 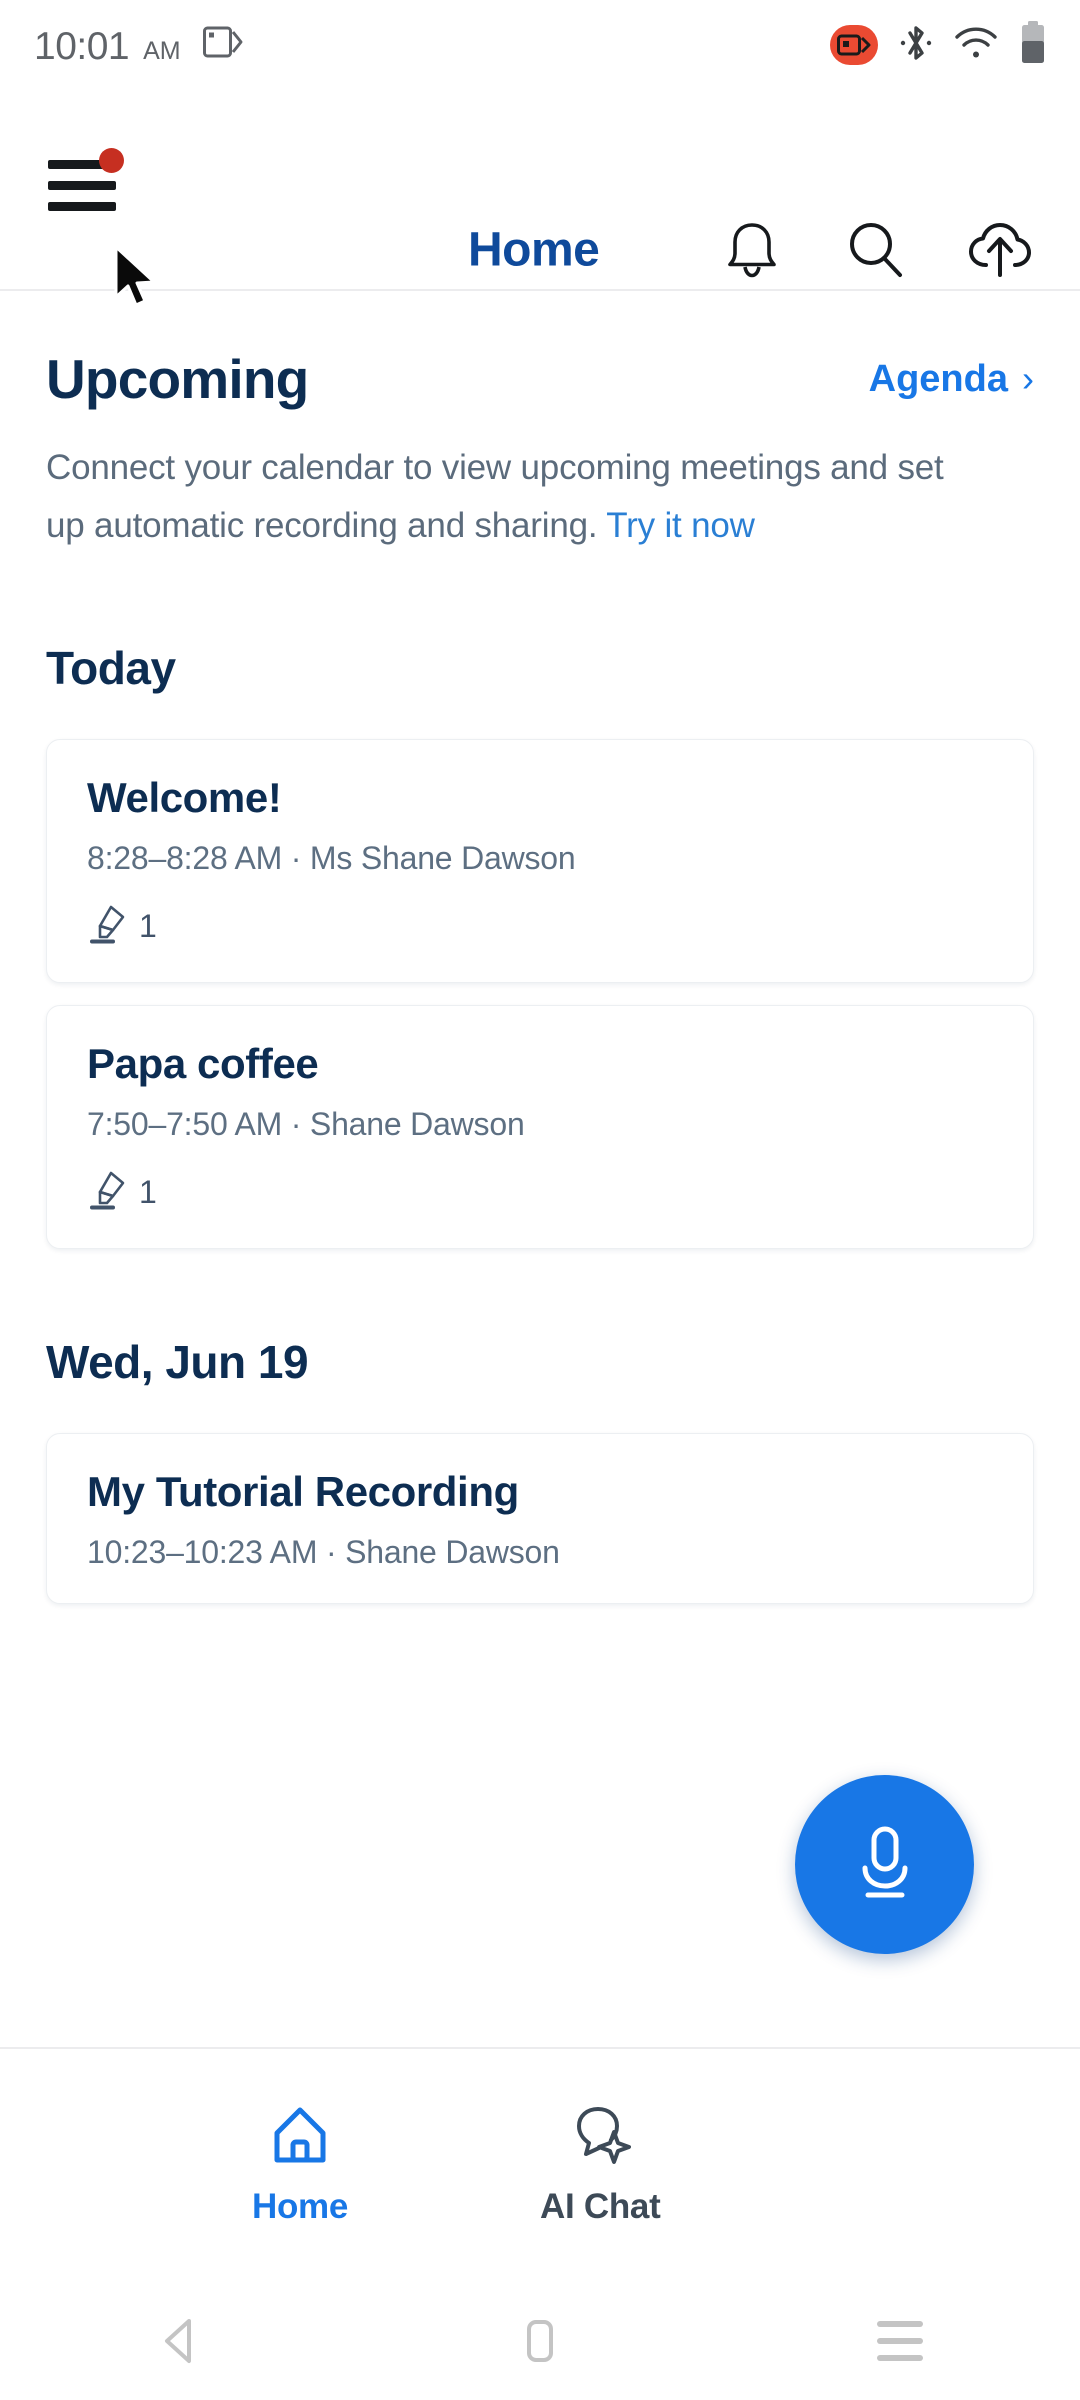 I want to click on cast-icon, so click(x=222, y=45).